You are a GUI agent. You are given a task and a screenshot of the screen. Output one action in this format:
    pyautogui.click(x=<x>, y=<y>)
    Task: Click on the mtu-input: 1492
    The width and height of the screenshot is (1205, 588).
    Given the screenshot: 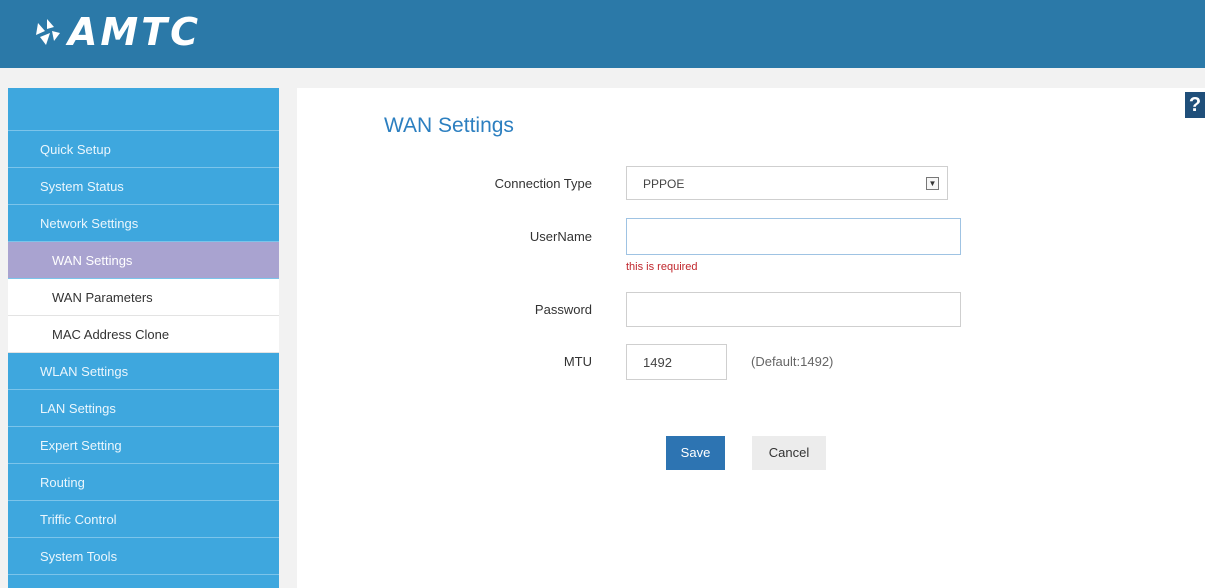 What is the action you would take?
    pyautogui.click(x=676, y=362)
    